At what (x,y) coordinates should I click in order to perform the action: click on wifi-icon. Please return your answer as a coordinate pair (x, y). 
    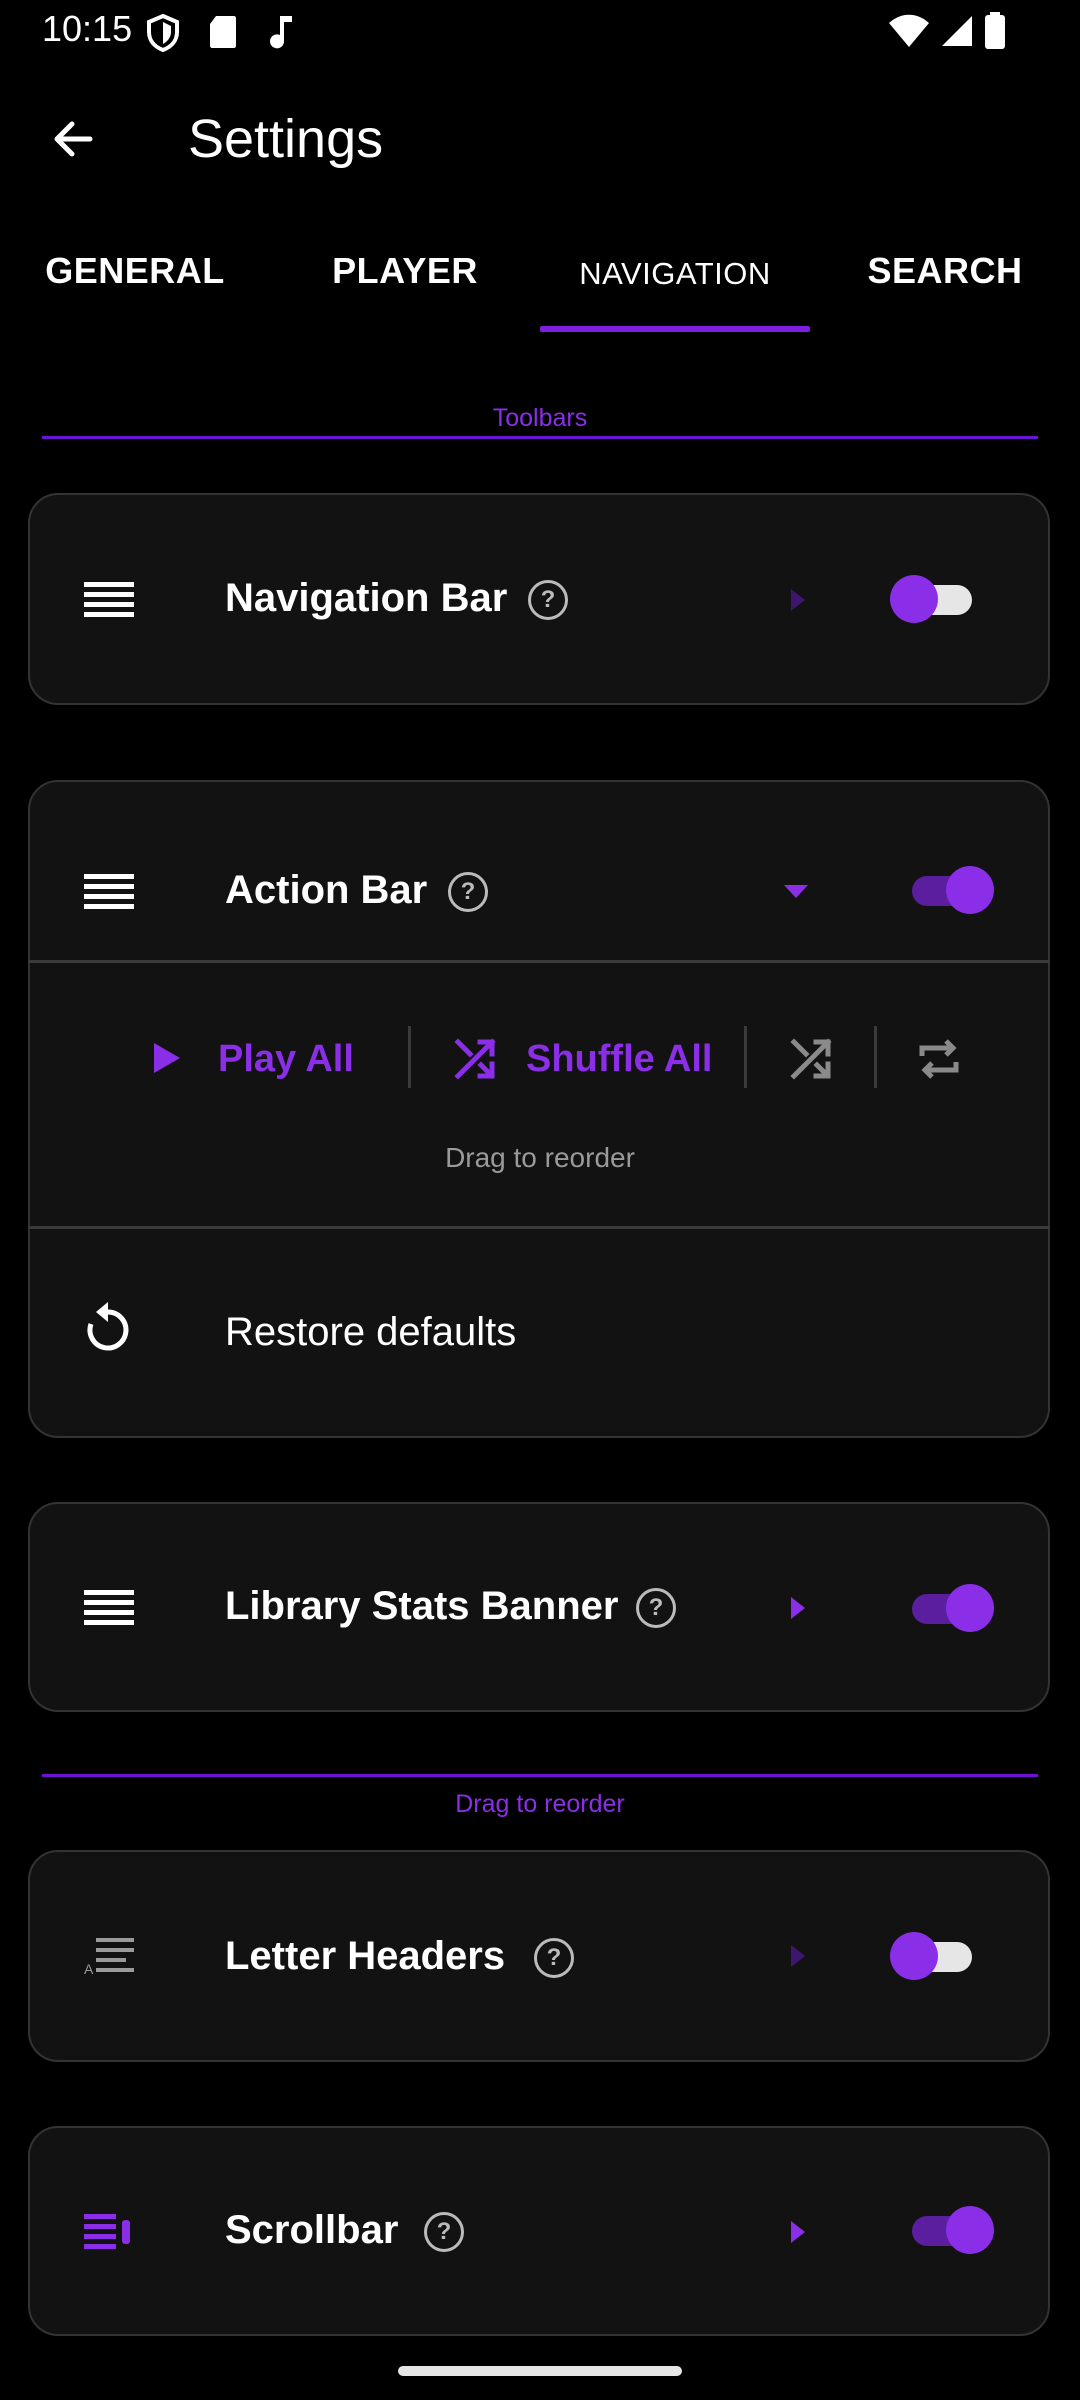
    Looking at the image, I should click on (909, 30).